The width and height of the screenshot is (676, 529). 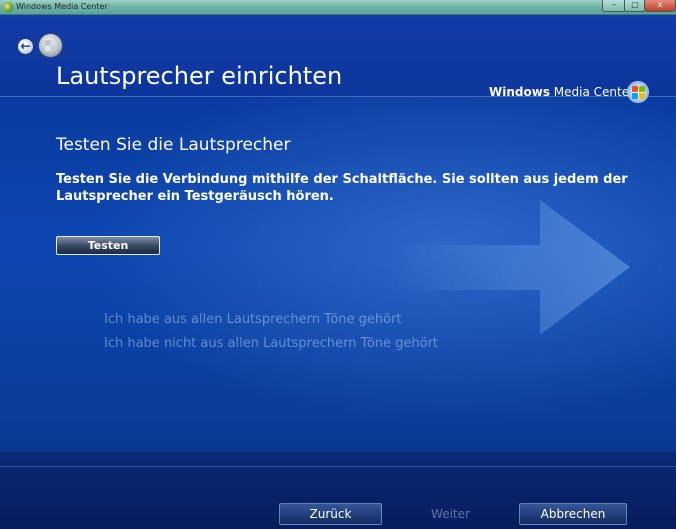 I want to click on windows-start-orb-icon, so click(x=50, y=45).